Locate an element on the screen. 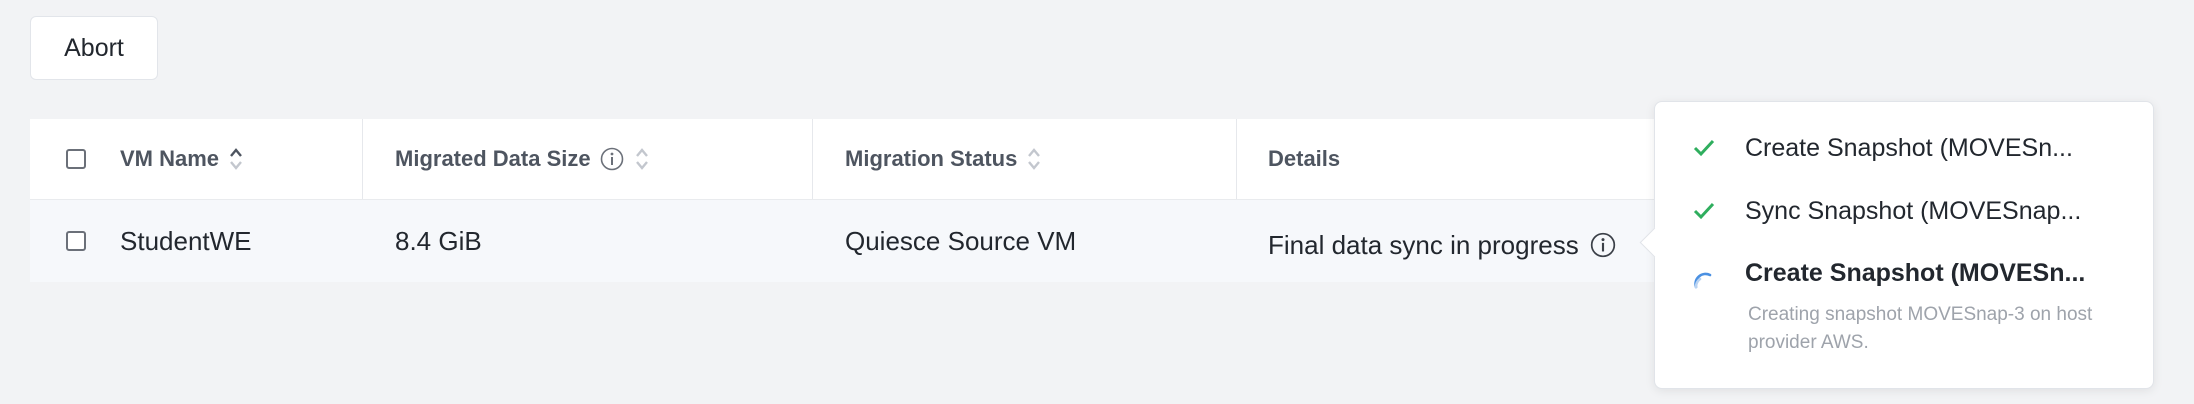 The image size is (2194, 404). details-cell: Final data sync in progress is located at coordinates (1442, 245).